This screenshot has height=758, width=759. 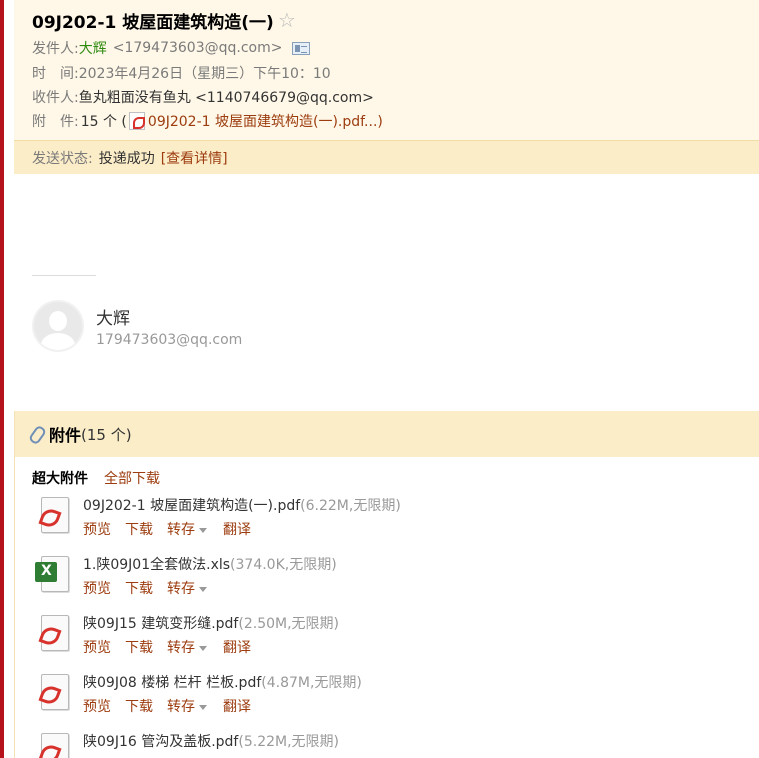 What do you see at coordinates (60, 479) in the screenshot?
I see `large-attachments-label: 超大附件` at bounding box center [60, 479].